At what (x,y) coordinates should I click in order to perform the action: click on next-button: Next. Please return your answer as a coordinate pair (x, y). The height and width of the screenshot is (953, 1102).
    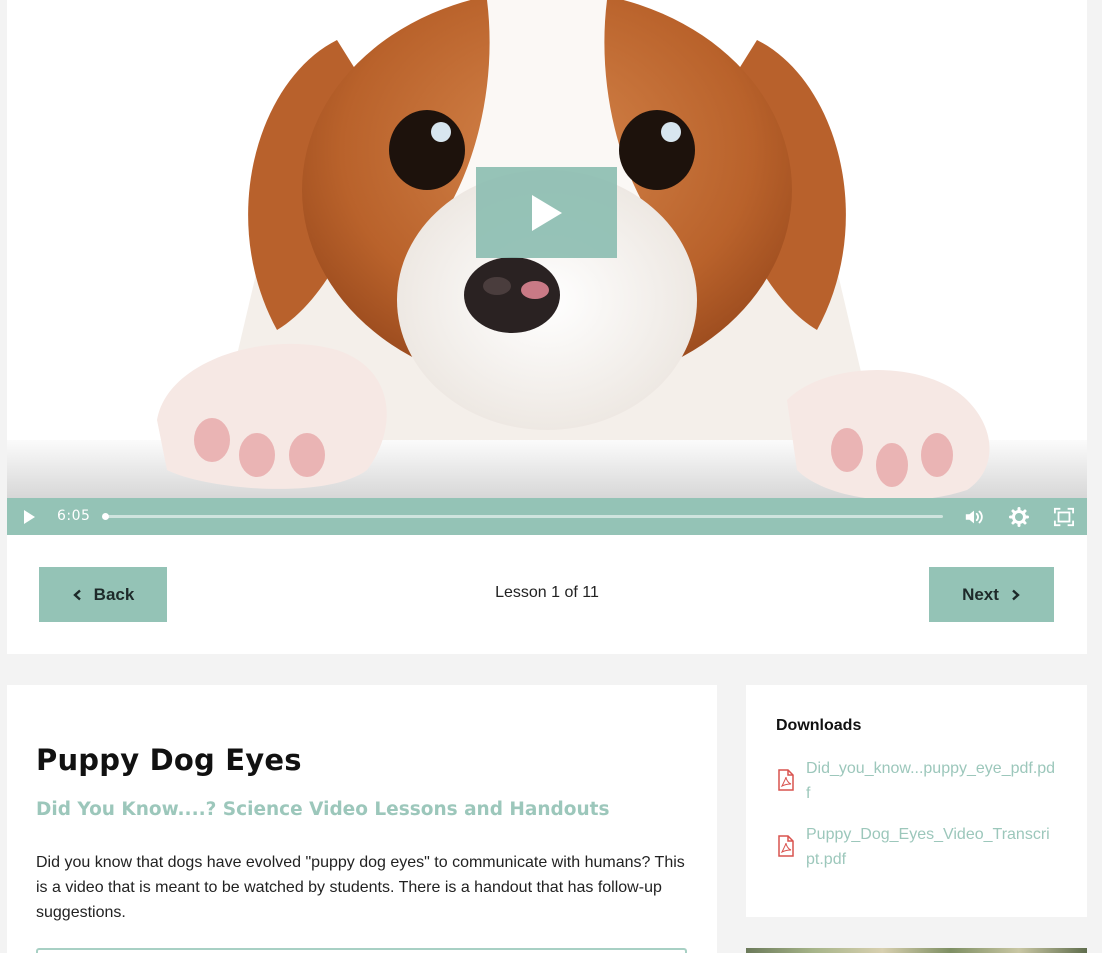
    Looking at the image, I should click on (991, 594).